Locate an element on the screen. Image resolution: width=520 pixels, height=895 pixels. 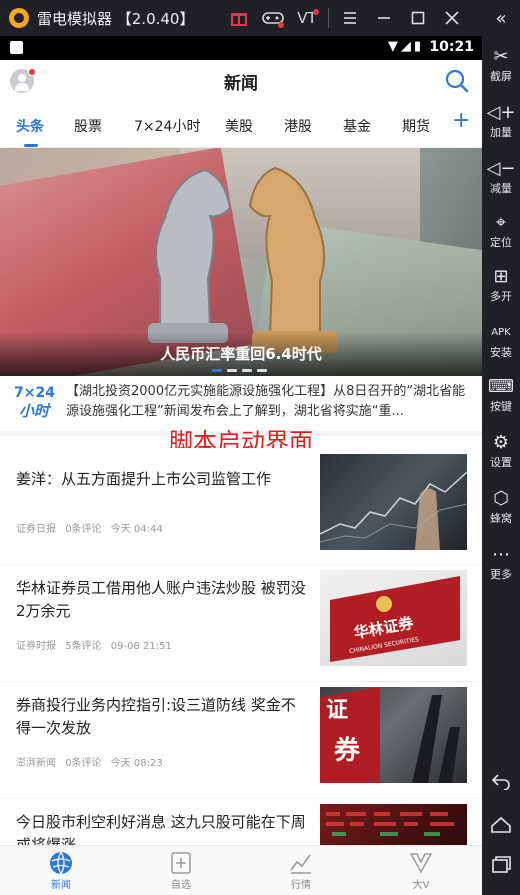
news-time: 今天 08:23 is located at coordinates (136, 763).